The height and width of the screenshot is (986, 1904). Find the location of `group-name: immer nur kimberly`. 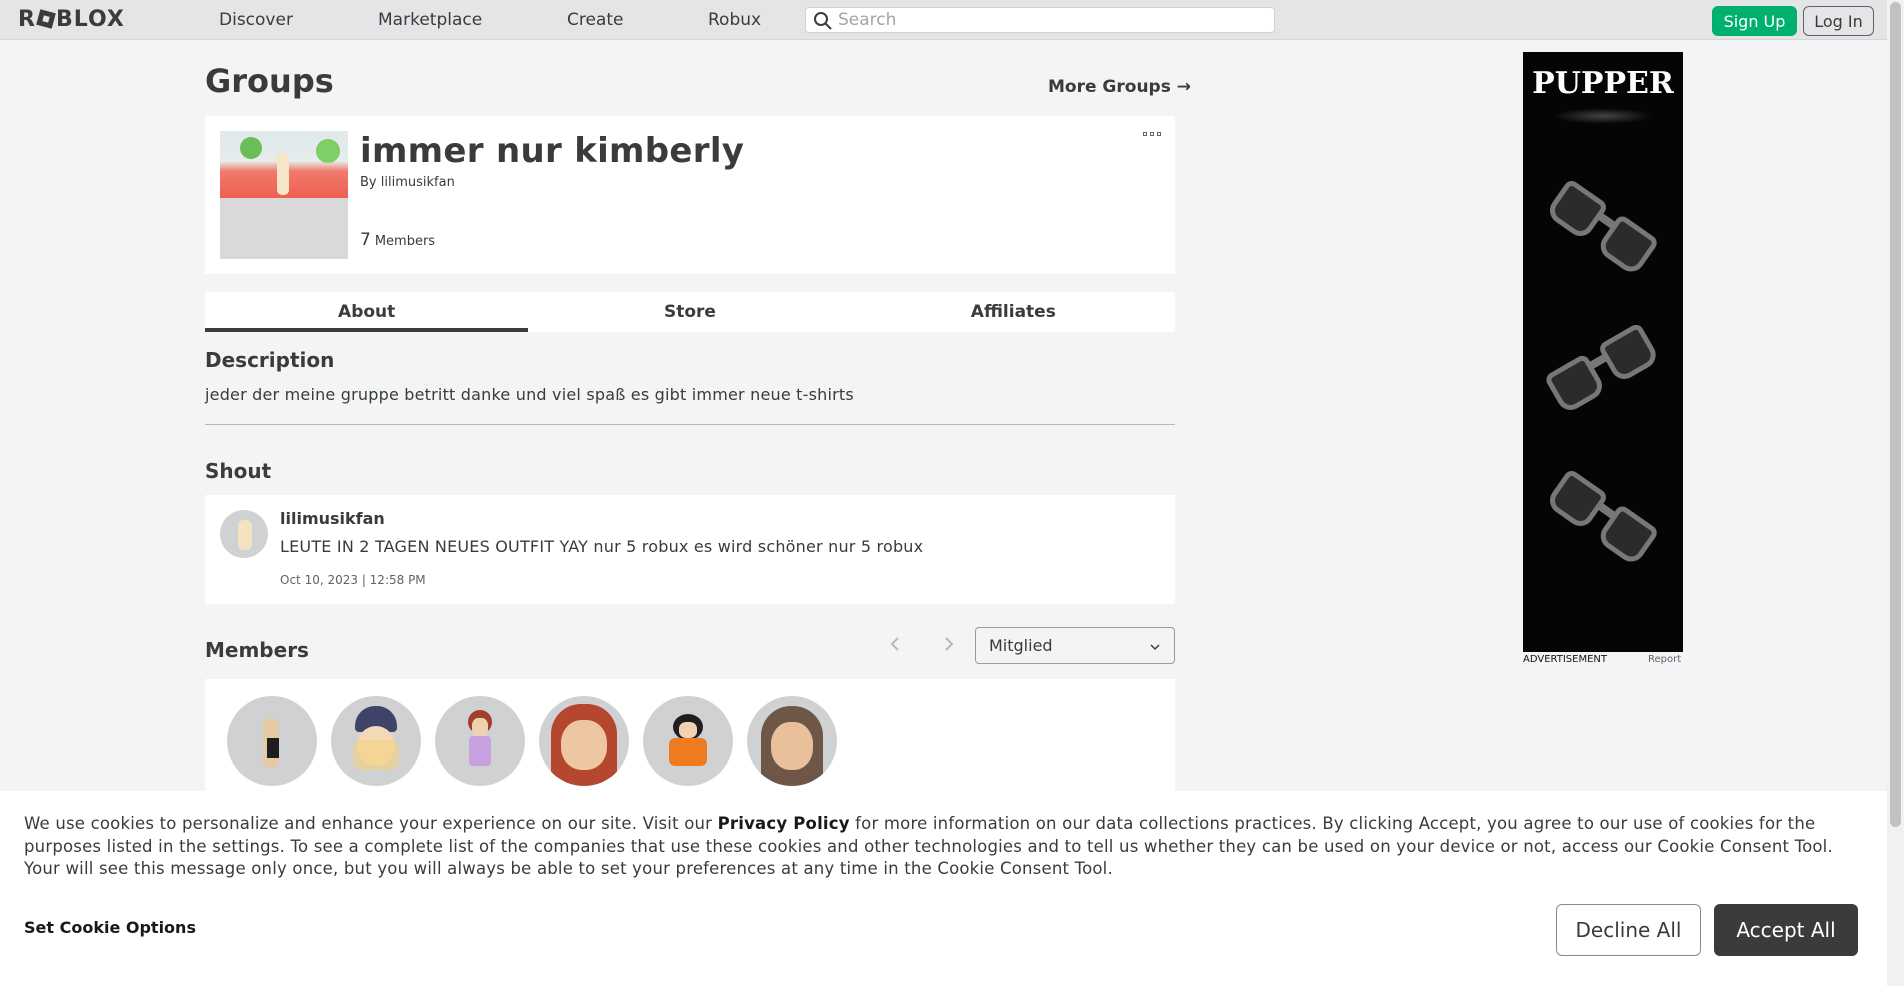

group-name: immer nur kimberly is located at coordinates (552, 151).